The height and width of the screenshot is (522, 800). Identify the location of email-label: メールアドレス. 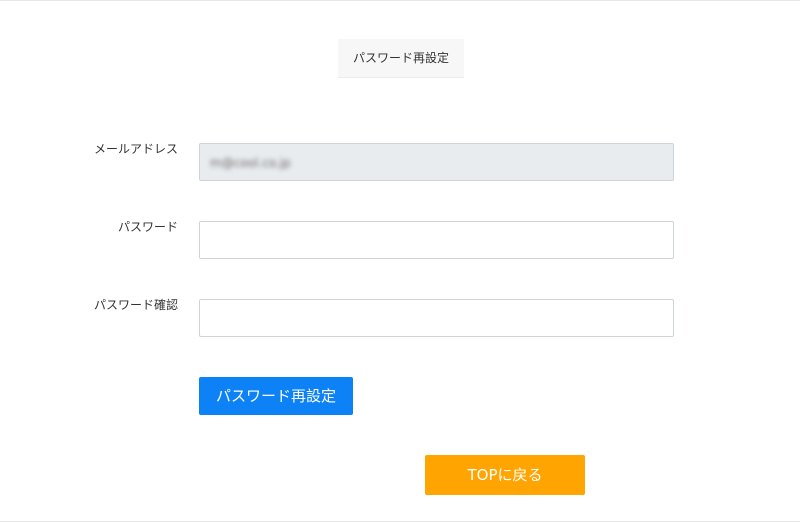
(135, 149).